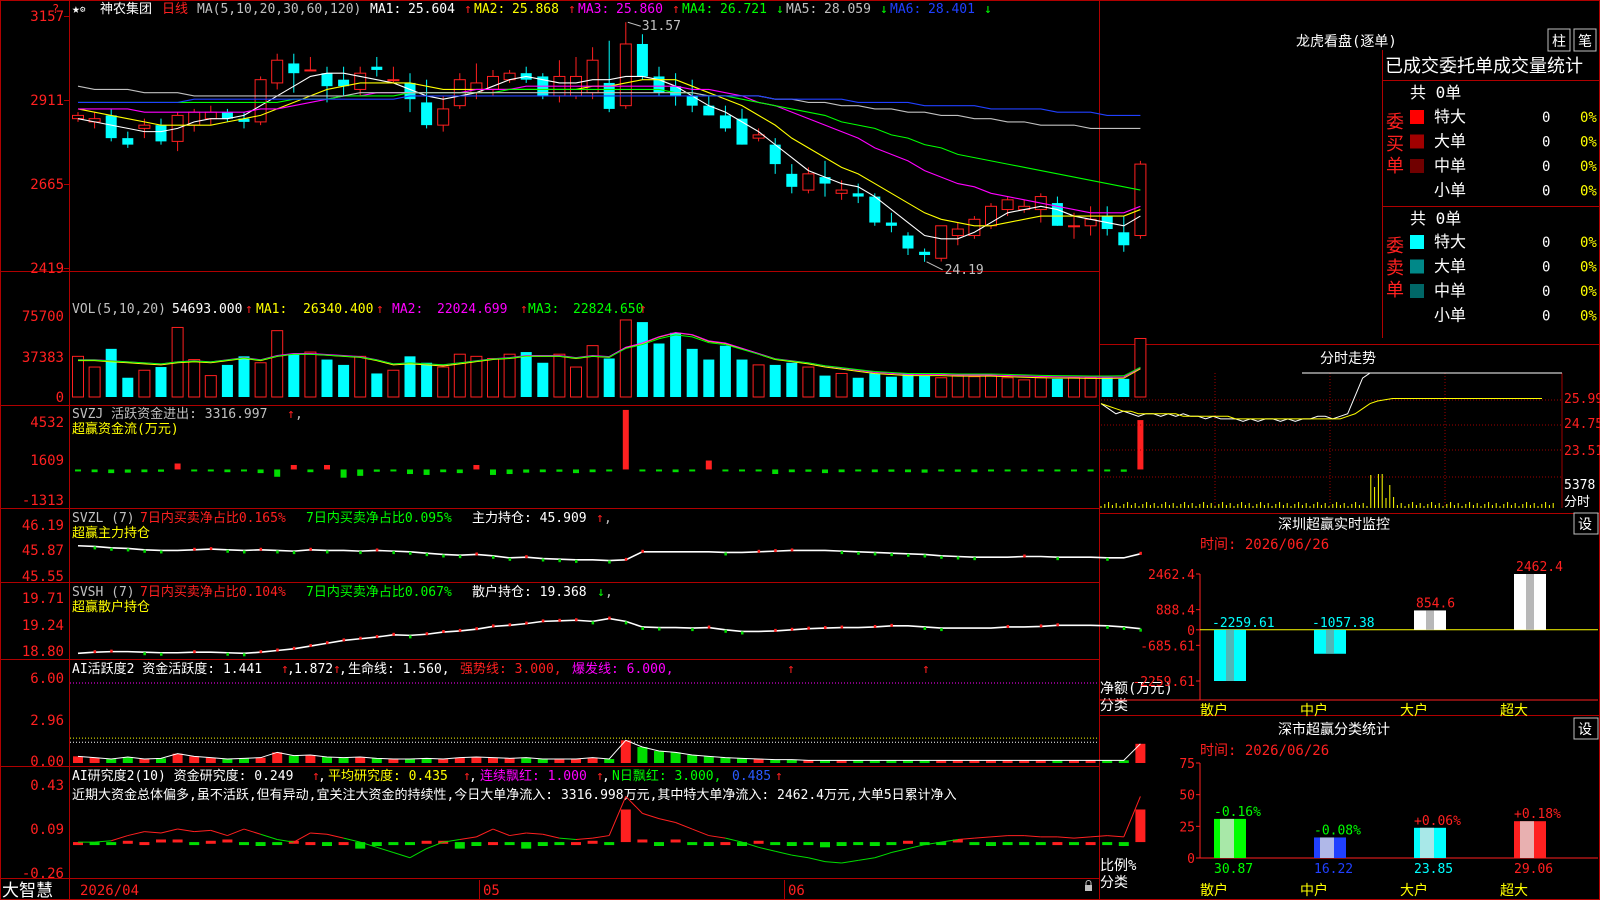 The height and width of the screenshot is (900, 1600). Describe the element at coordinates (608, 722) in the screenshot. I see `ai1-chart` at that location.